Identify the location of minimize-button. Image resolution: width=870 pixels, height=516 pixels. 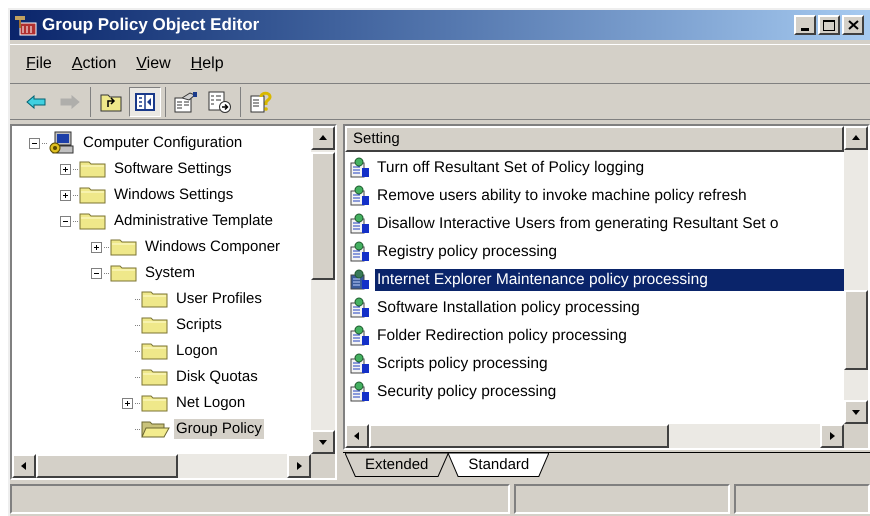
(805, 25).